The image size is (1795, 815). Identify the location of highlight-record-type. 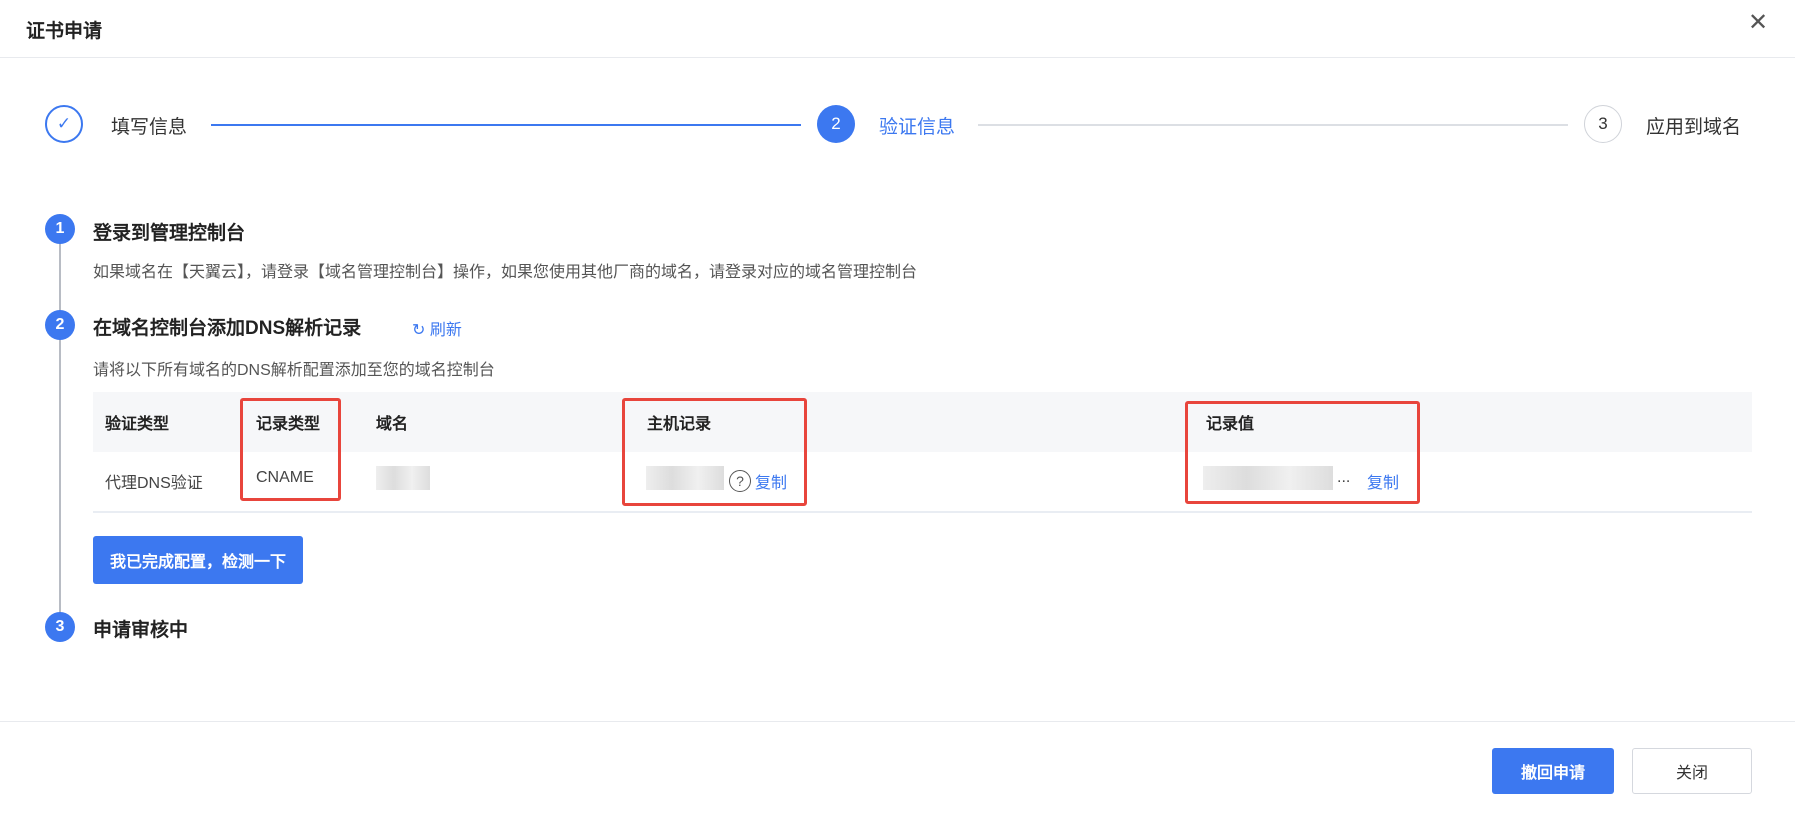
(290, 449).